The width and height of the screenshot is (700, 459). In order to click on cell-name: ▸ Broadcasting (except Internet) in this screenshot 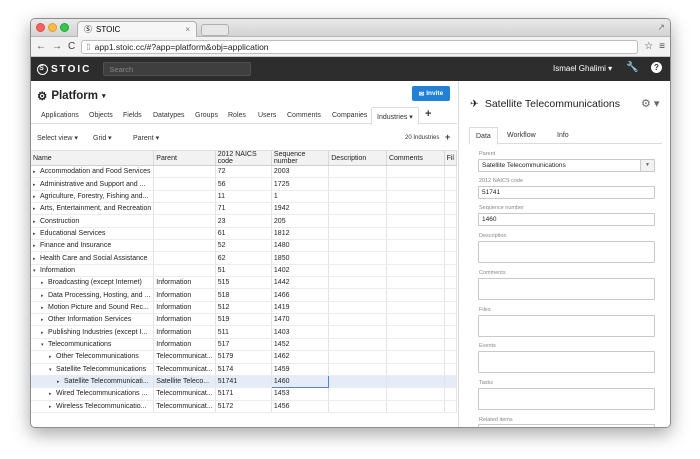, I will do `click(93, 283)`.